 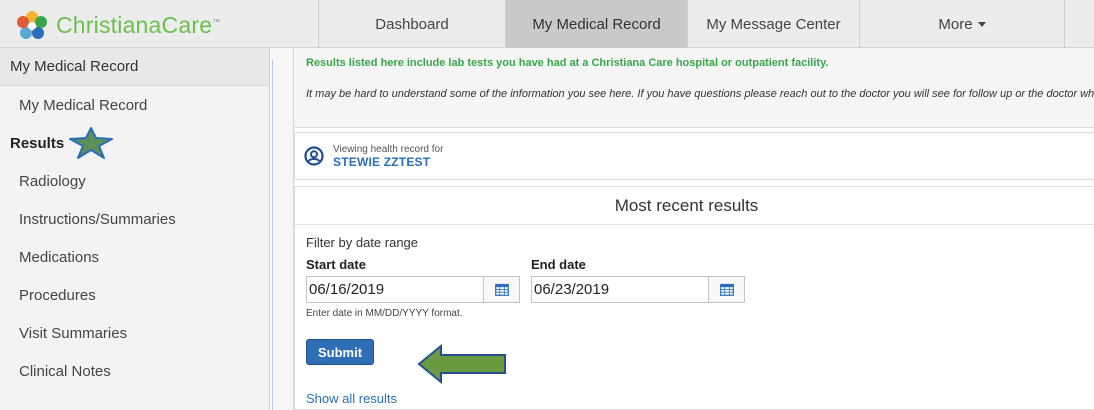 I want to click on end-date-group, so click(x=638, y=289).